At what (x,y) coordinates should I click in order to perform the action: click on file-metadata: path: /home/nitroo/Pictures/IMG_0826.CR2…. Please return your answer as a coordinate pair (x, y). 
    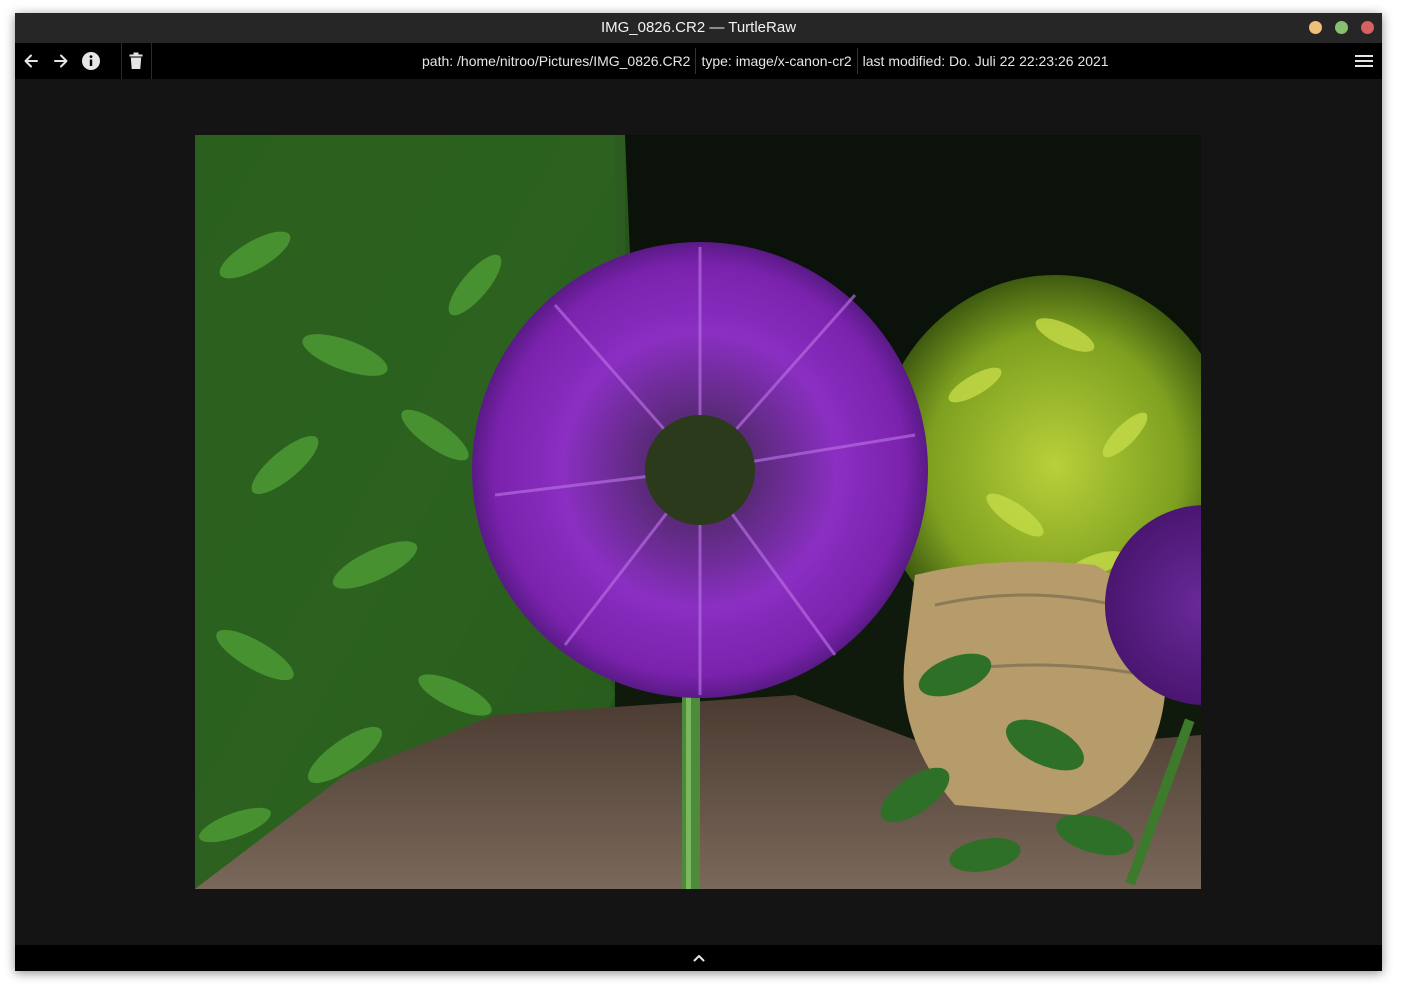
    Looking at the image, I should click on (765, 61).